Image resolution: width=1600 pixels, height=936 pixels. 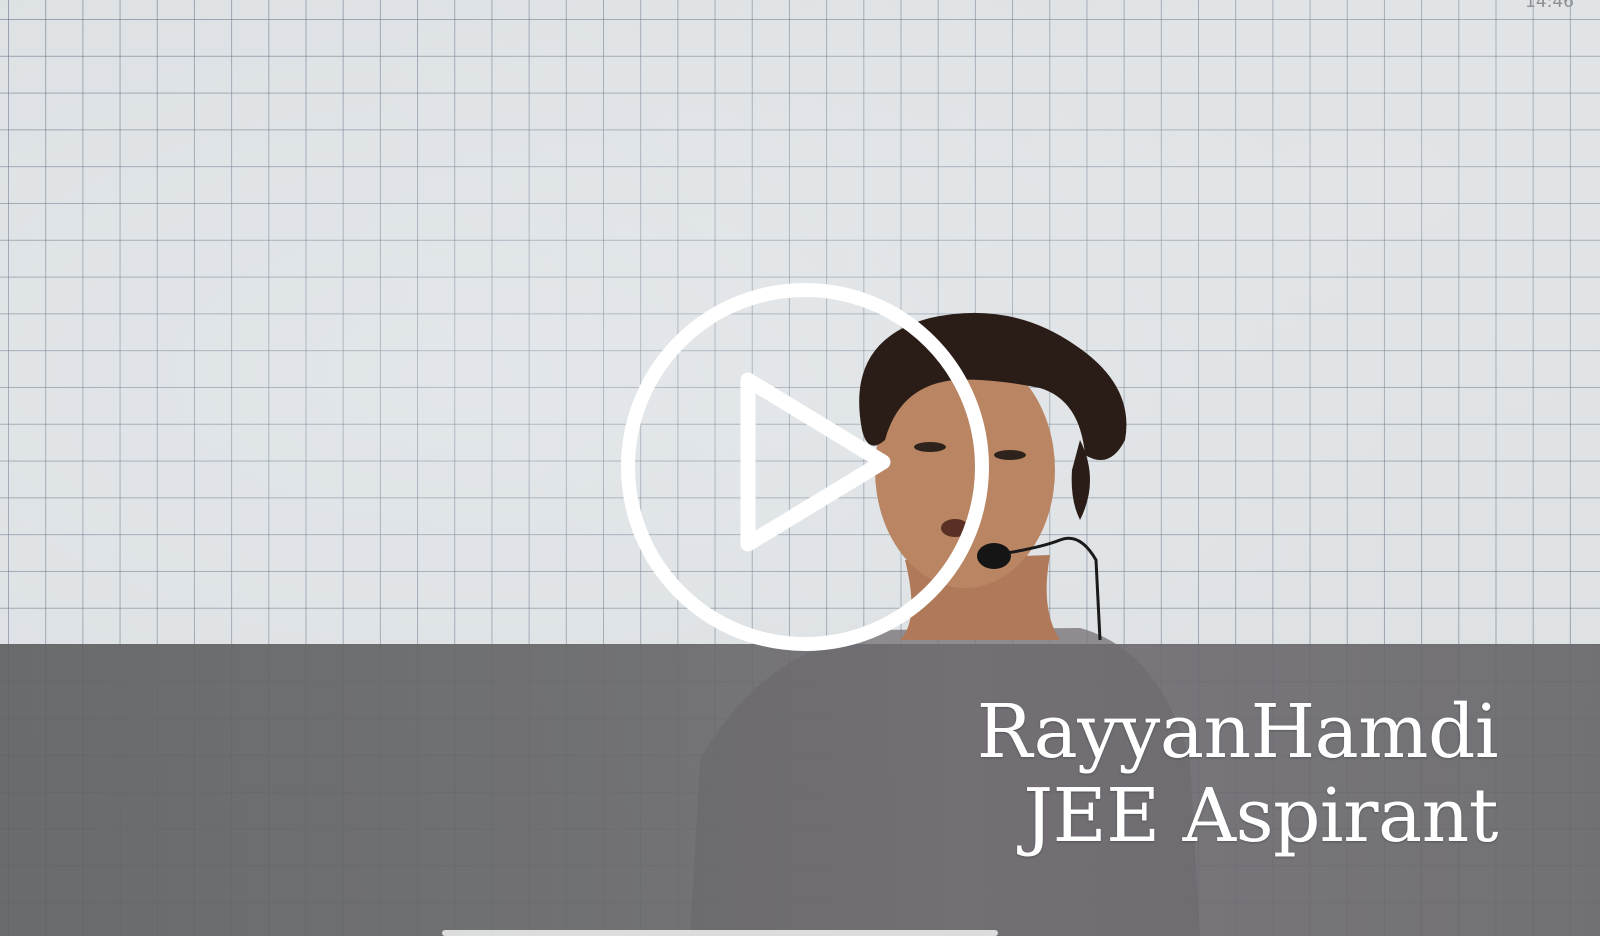 I want to click on video-progress-bar, so click(x=720, y=933).